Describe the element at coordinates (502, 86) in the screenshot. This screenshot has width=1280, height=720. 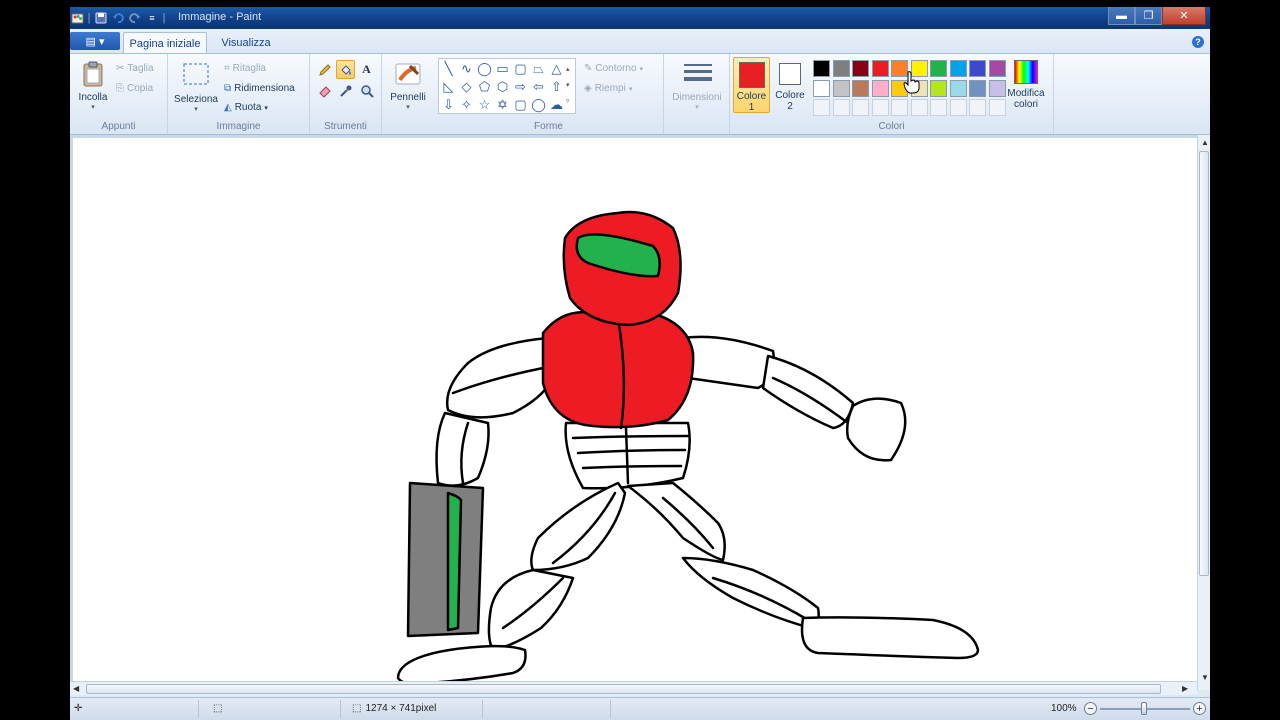
I see `hexagon-shape-icon: ⬡` at that location.